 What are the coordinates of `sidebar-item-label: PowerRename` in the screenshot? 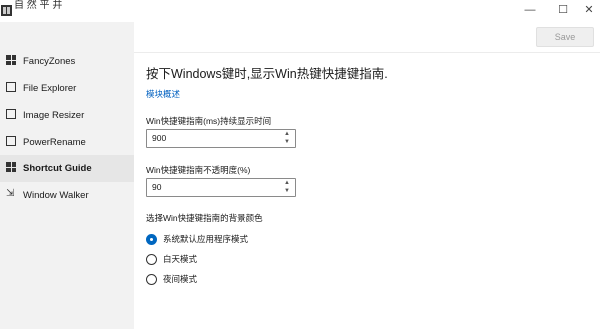 It's located at (54, 142).